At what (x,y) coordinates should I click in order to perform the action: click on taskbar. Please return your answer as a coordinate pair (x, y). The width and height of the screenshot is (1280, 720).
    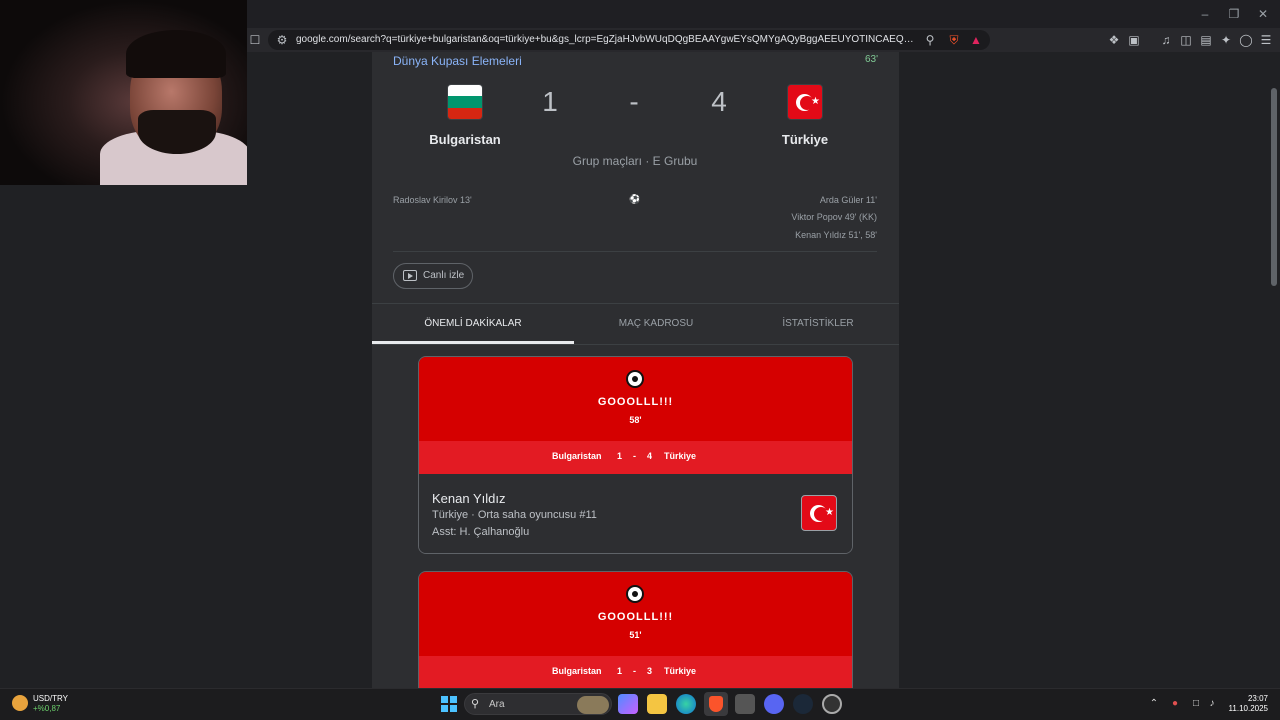
    Looking at the image, I should click on (640, 704).